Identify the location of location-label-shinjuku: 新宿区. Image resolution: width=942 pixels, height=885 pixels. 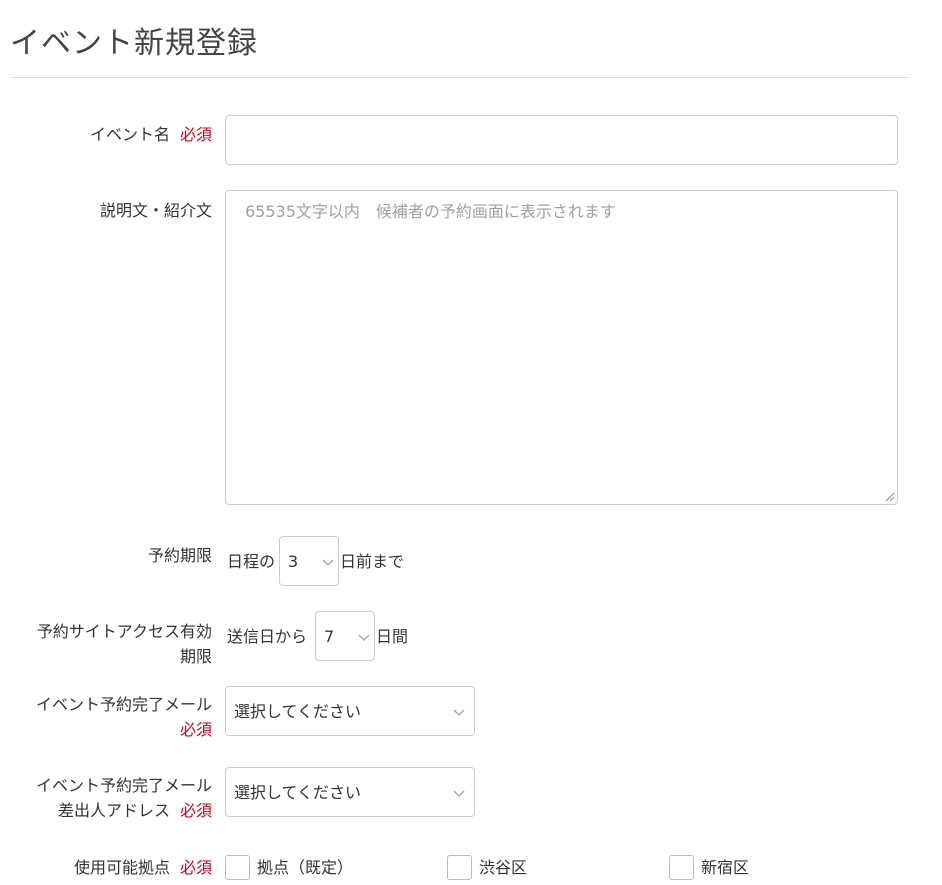
(725, 867).